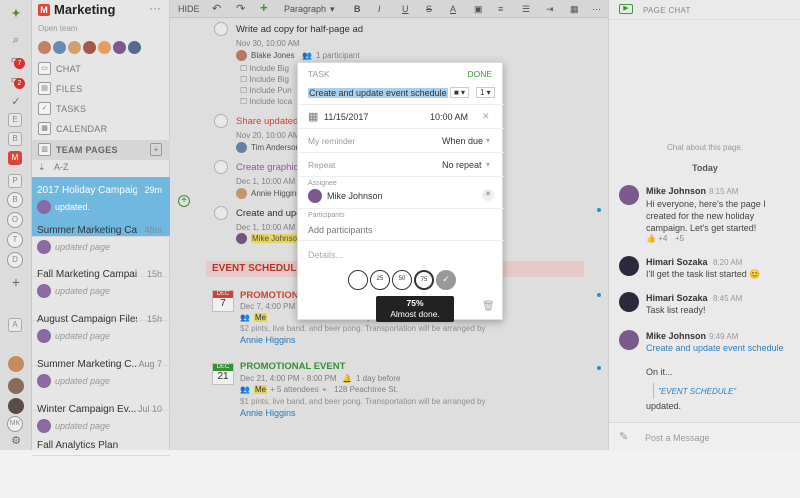 The image size is (800, 498). I want to click on repeat-label: Repeat, so click(322, 165).